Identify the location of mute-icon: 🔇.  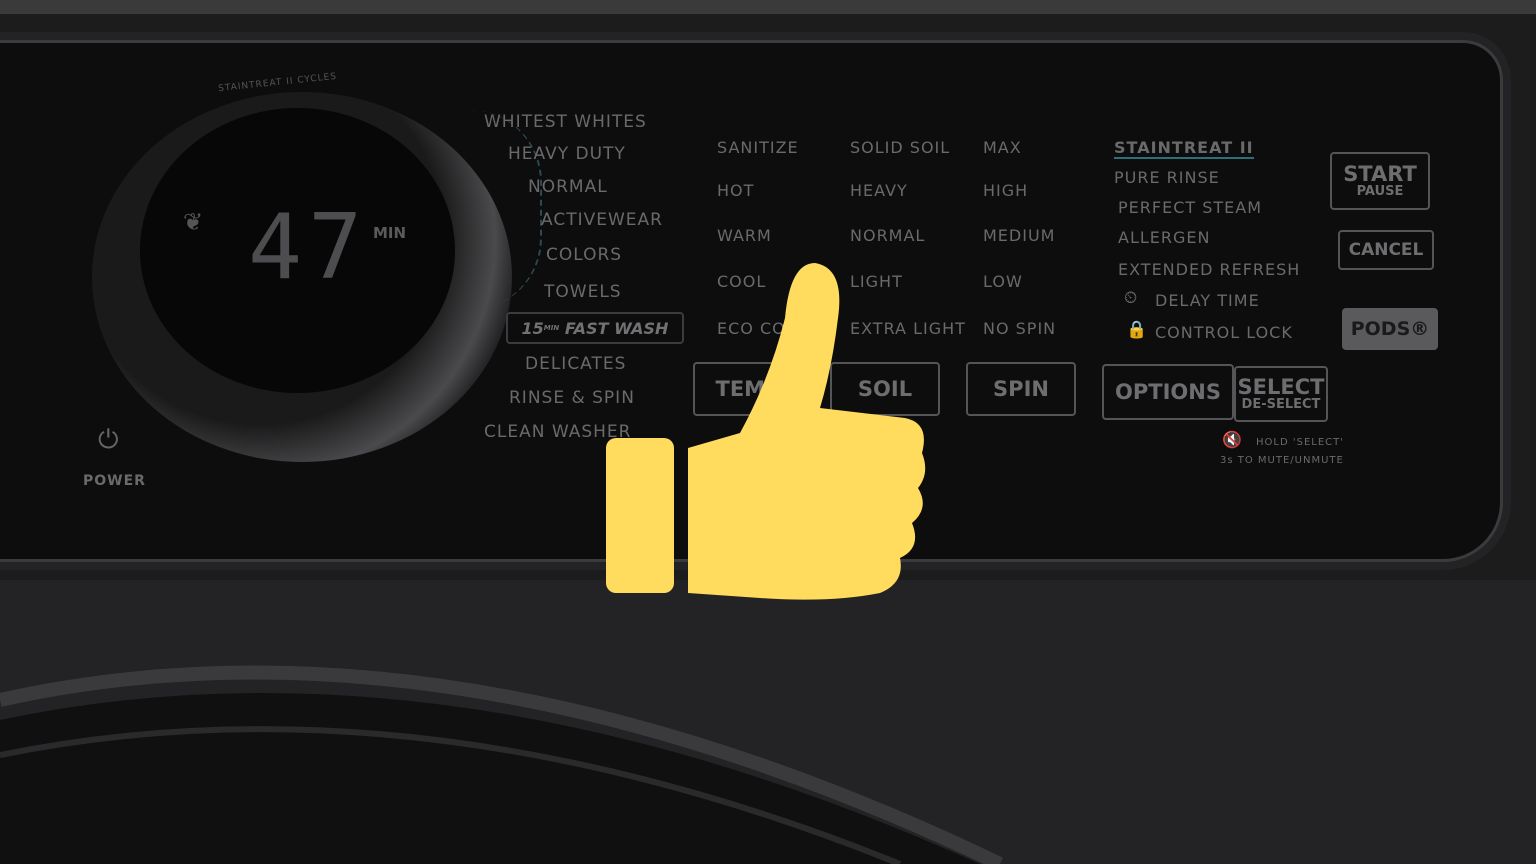
(1232, 439).